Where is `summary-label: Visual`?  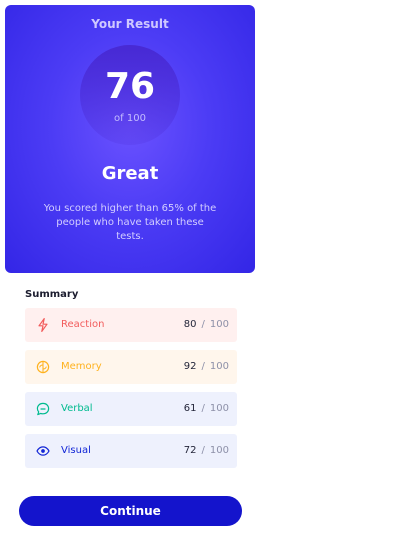
summary-label: Visual is located at coordinates (76, 450).